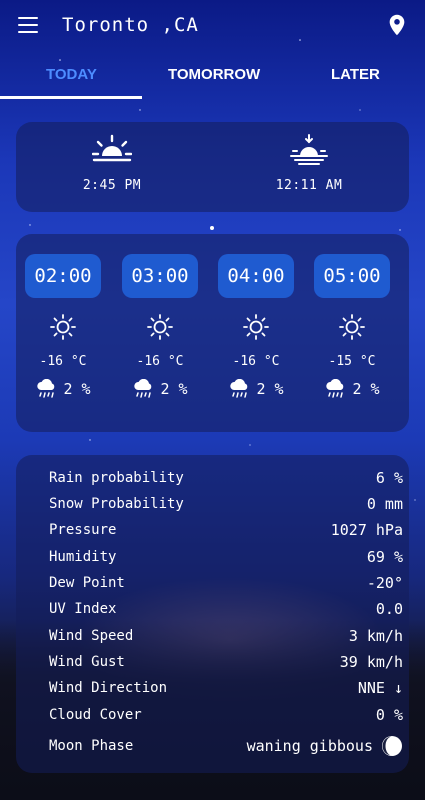 The width and height of the screenshot is (425, 800). What do you see at coordinates (355, 74) in the screenshot?
I see `tab-later: LATER` at bounding box center [355, 74].